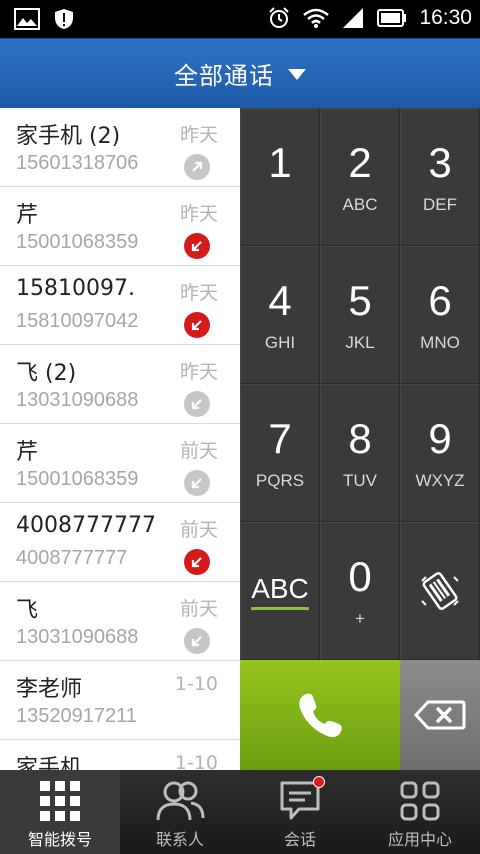  I want to click on key-2: 2 ABC, so click(360, 177).